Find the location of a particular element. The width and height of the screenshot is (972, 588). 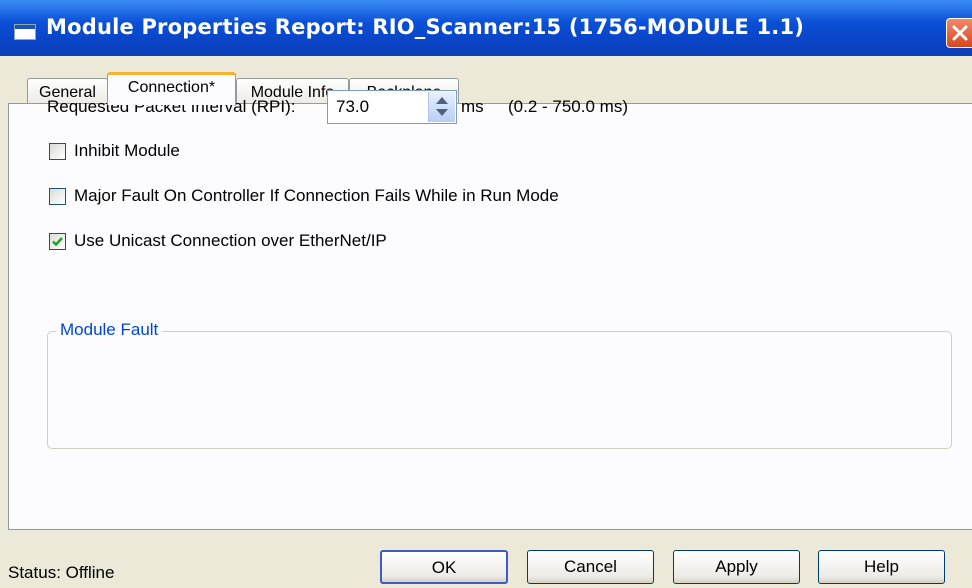

unicast-checkbox is located at coordinates (57, 241).